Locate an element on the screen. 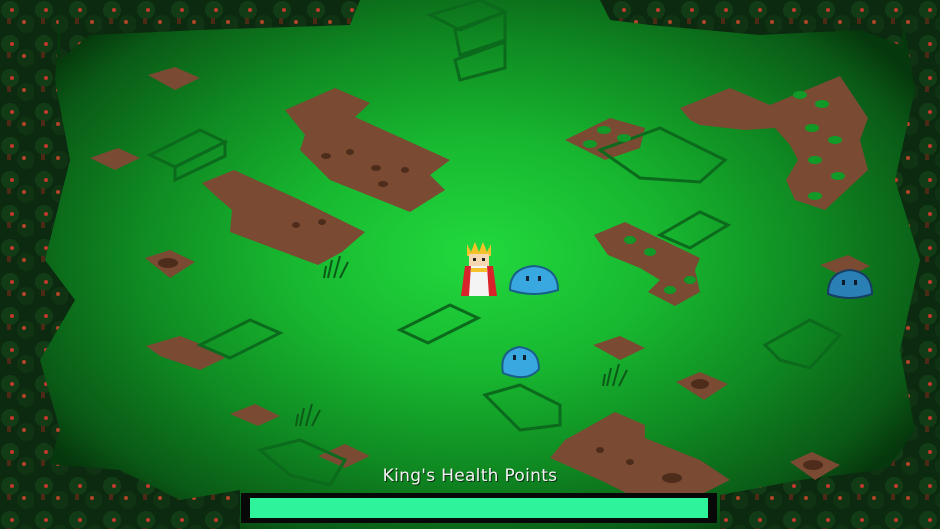 This screenshot has width=940, height=529. health-label: King's Health Points is located at coordinates (470, 476).